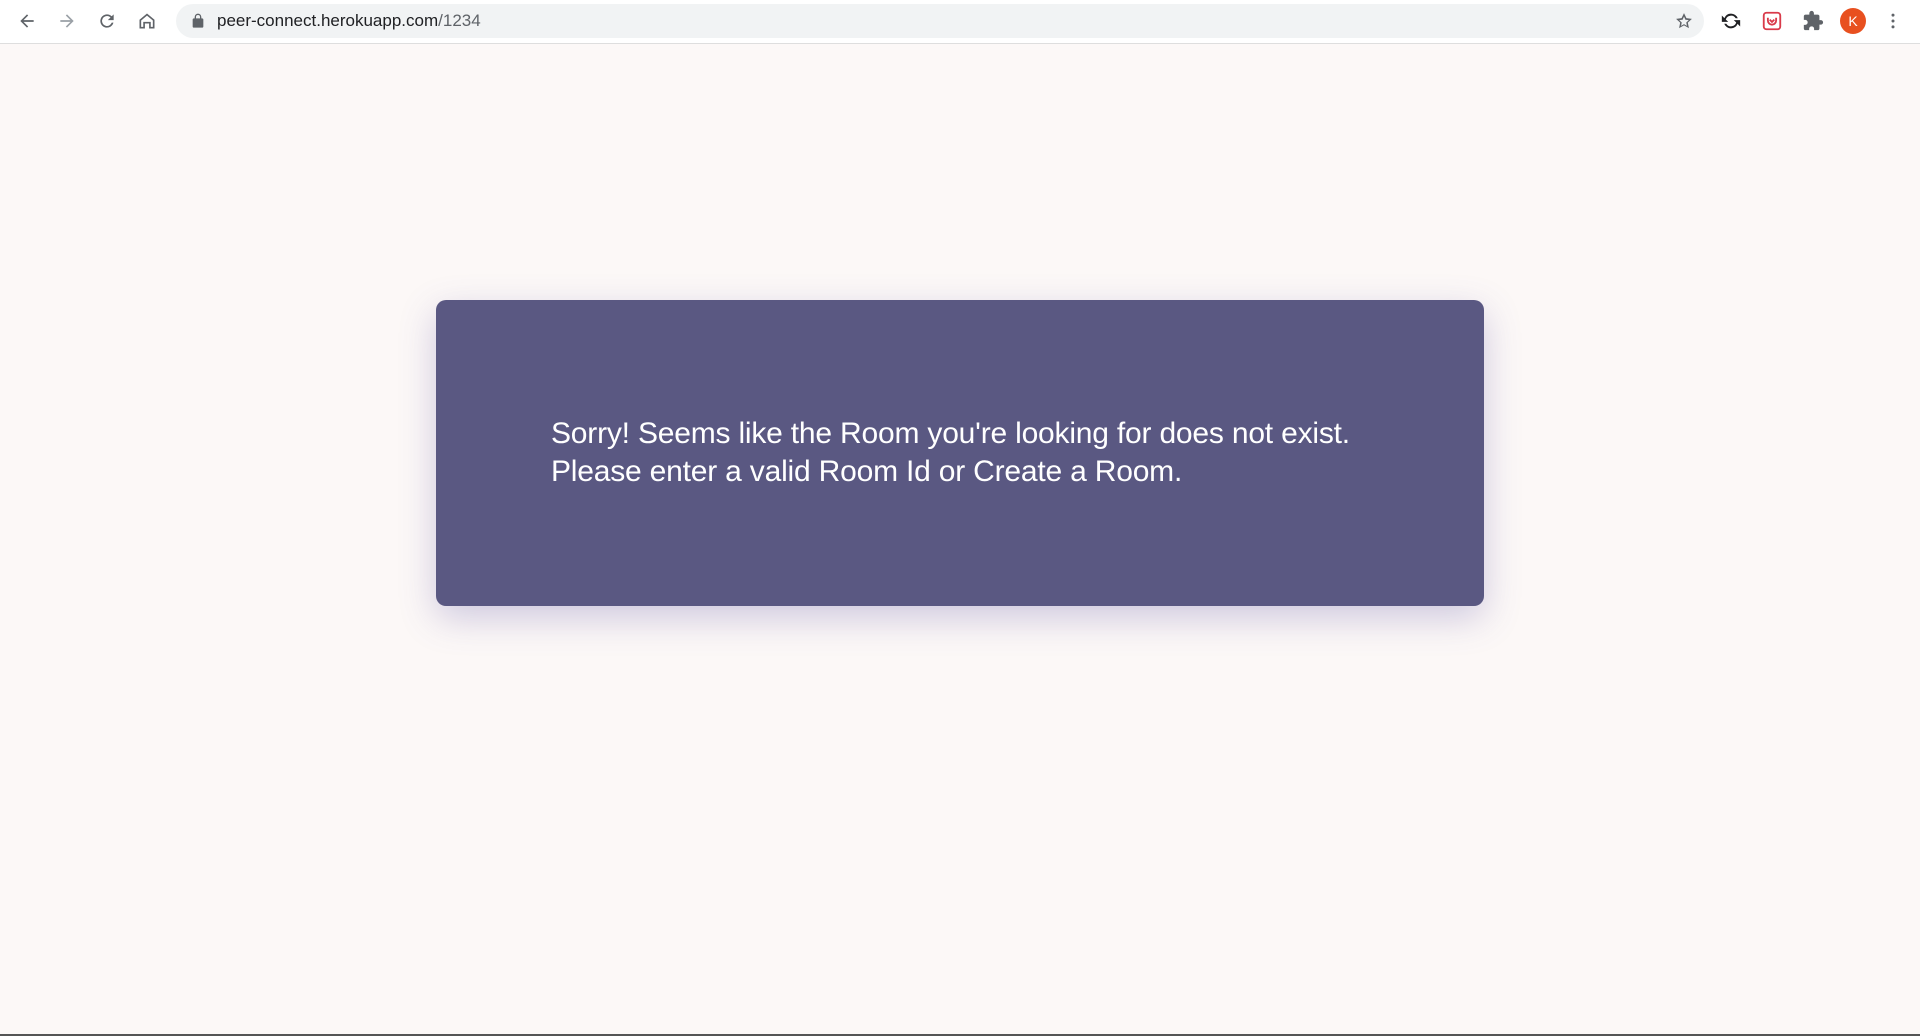 Image resolution: width=1920 pixels, height=1036 pixels. I want to click on forward-icon, so click(67, 21).